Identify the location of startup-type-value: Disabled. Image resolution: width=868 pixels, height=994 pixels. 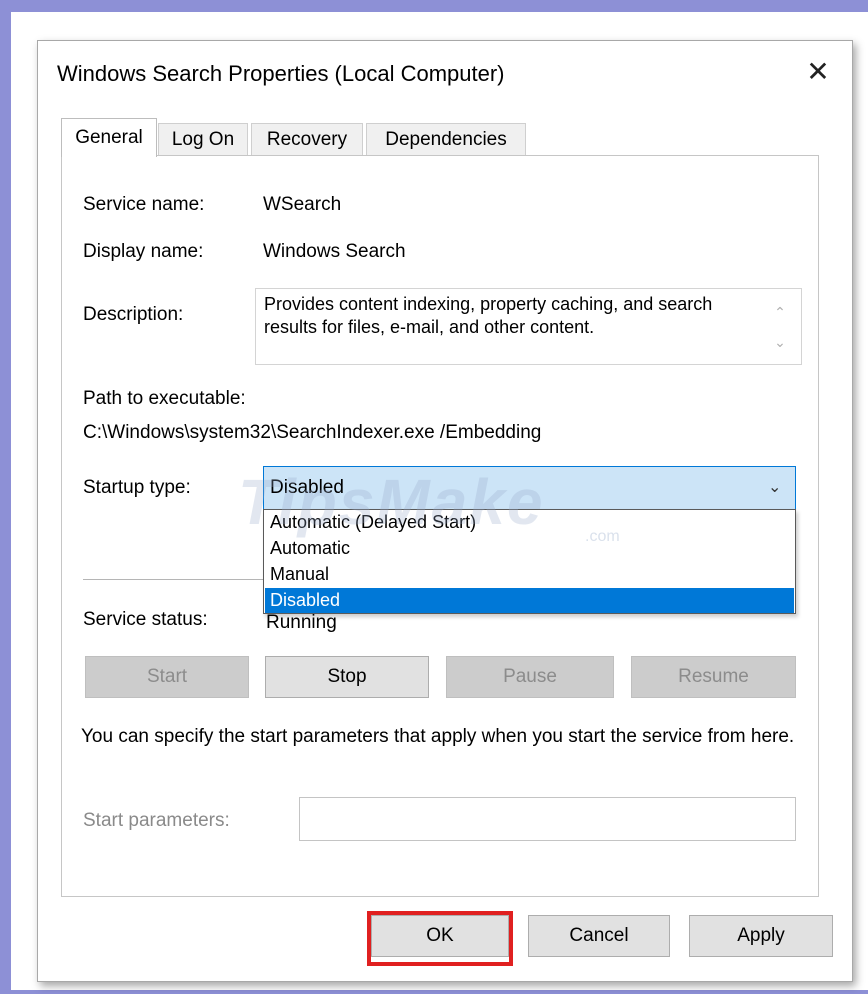
(307, 487).